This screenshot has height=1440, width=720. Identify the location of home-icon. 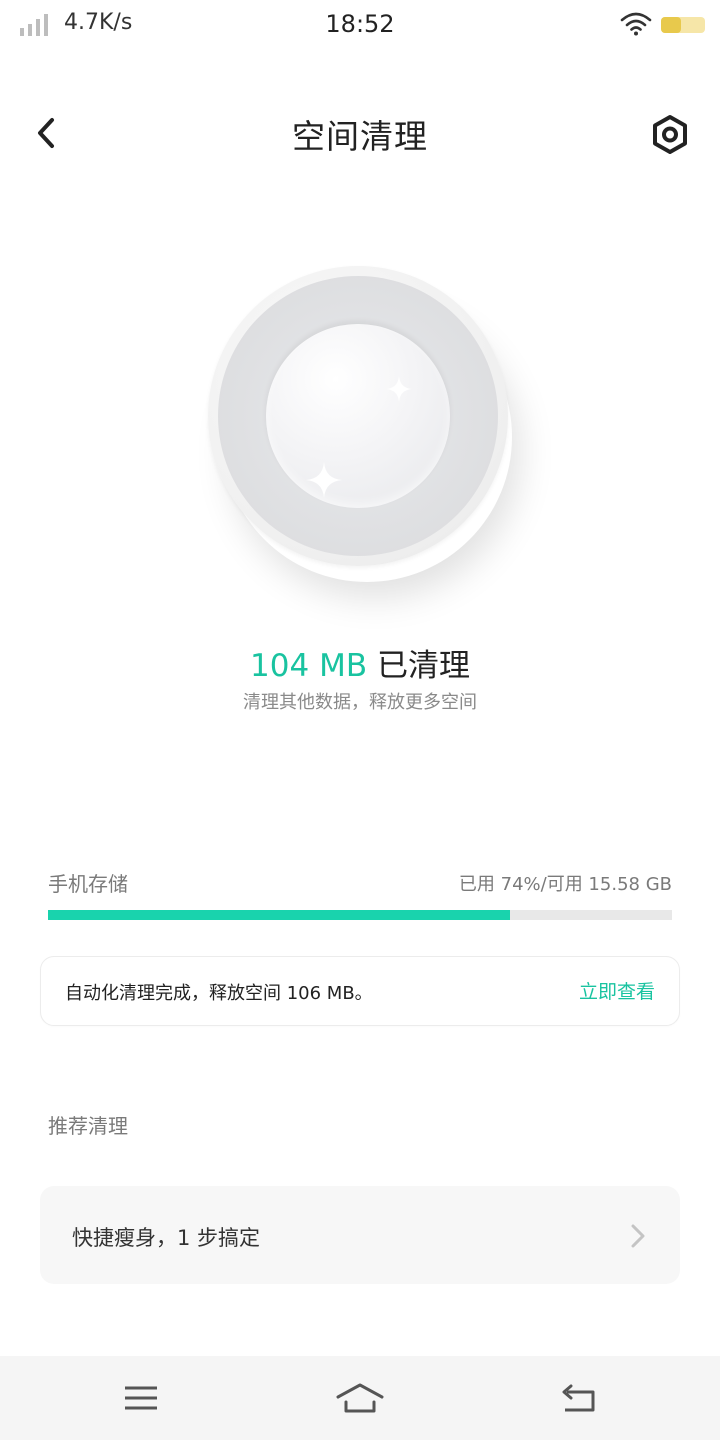
(360, 1398).